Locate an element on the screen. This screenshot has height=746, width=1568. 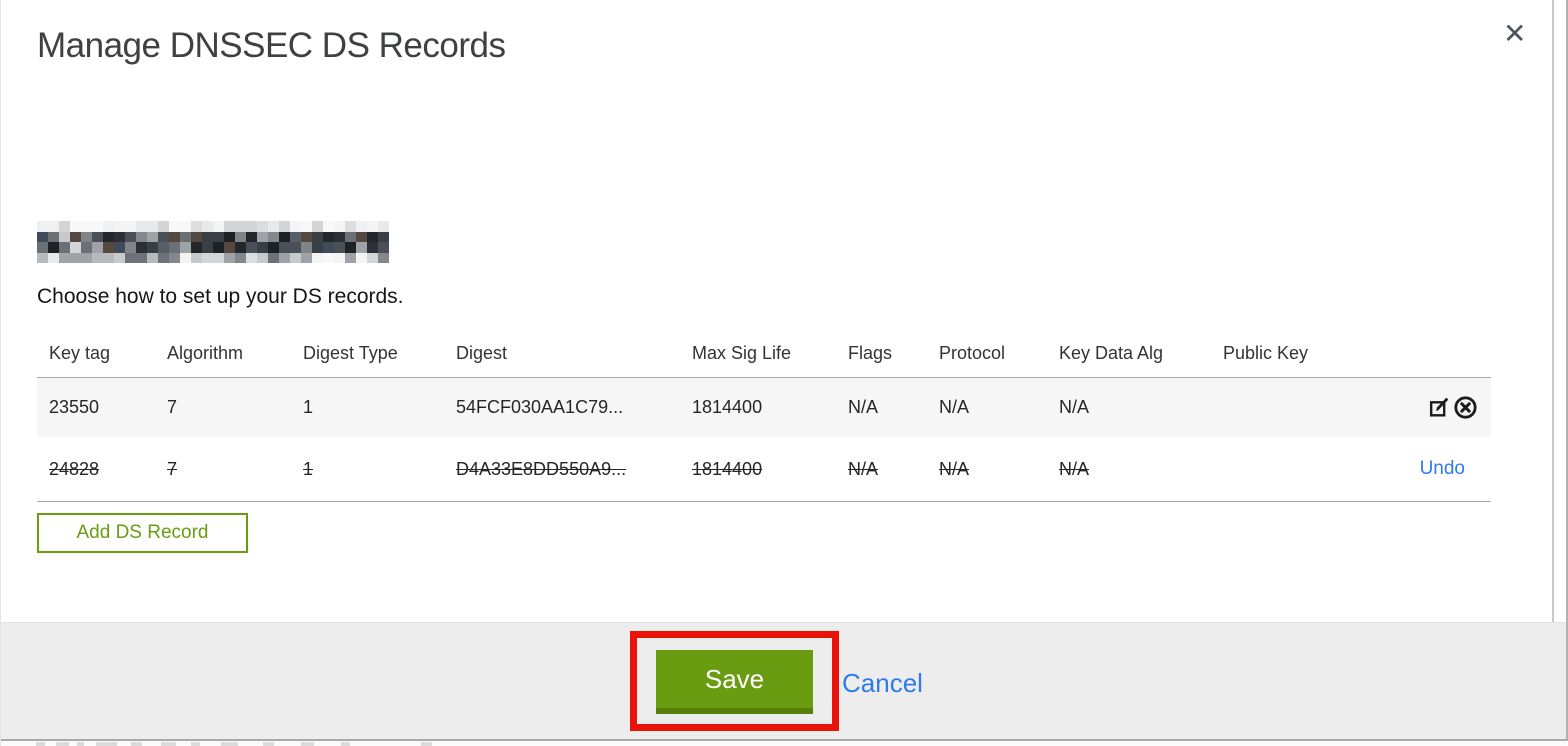
col-header-digest: Digest is located at coordinates (482, 353).